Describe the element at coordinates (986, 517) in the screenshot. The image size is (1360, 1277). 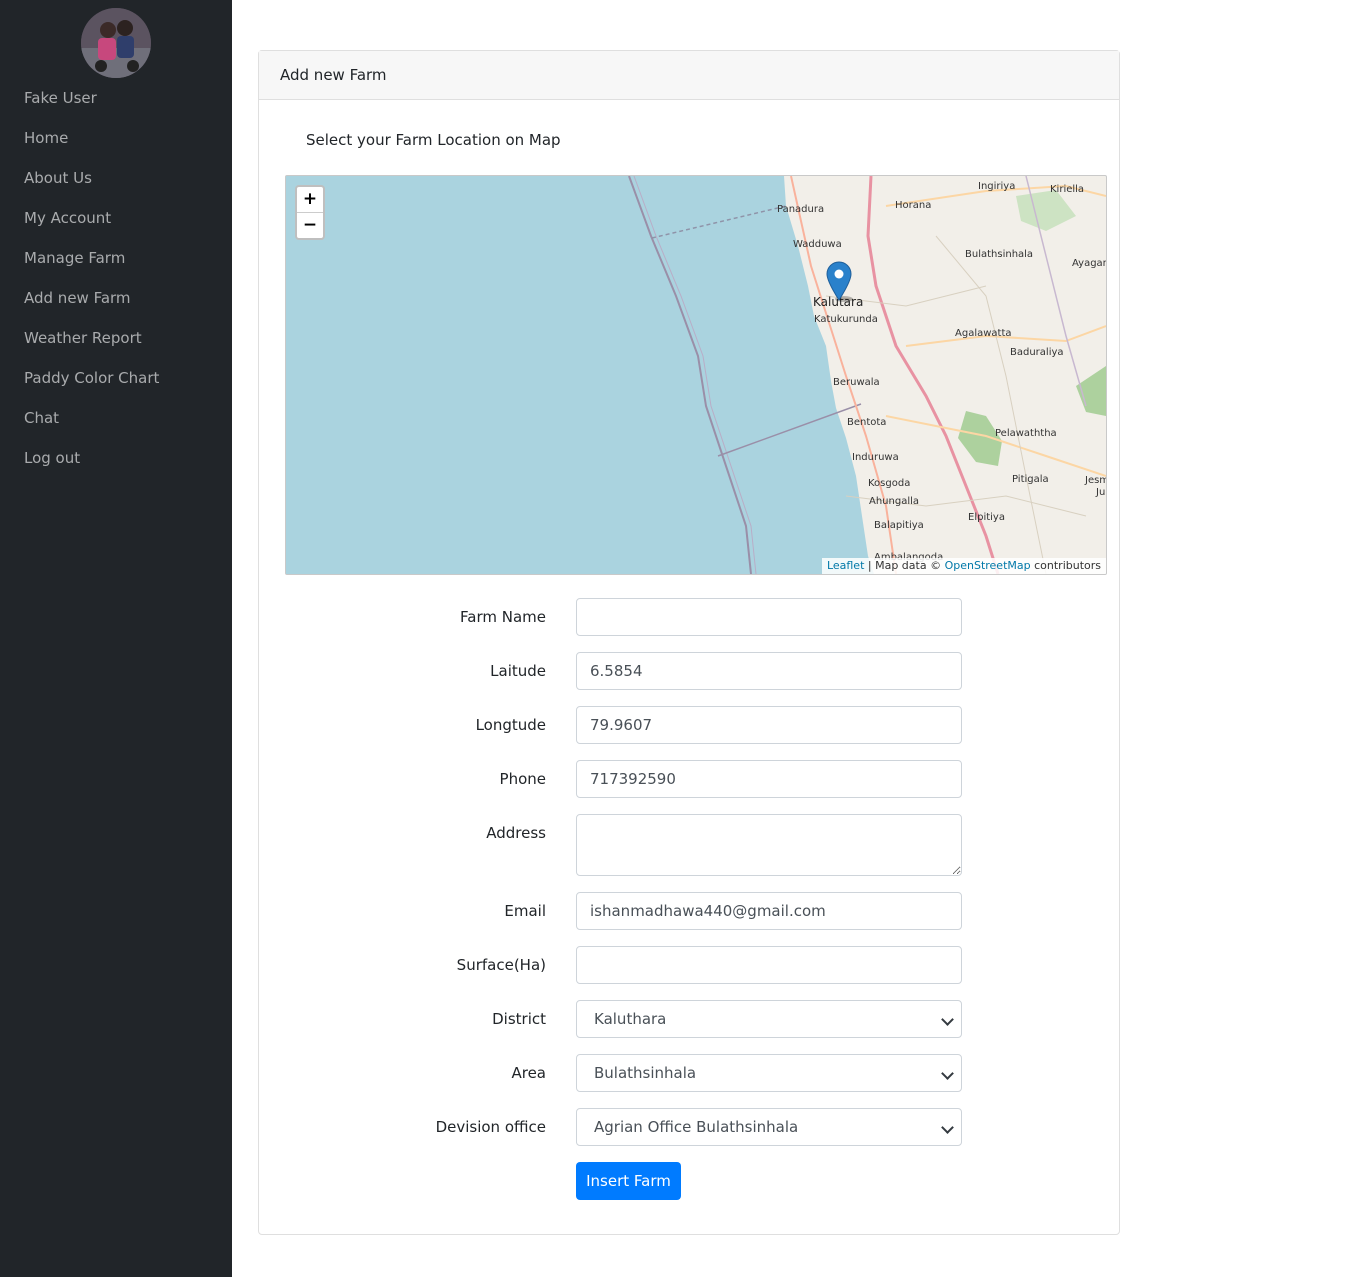
I see `map-label-elpitiya: Elpitiya` at that location.